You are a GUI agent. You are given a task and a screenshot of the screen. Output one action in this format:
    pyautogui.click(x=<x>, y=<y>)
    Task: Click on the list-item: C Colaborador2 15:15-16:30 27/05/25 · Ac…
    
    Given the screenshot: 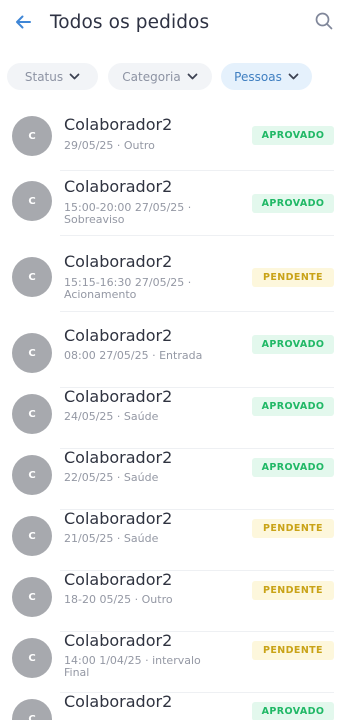 What is the action you would take?
    pyautogui.click(x=175, y=278)
    